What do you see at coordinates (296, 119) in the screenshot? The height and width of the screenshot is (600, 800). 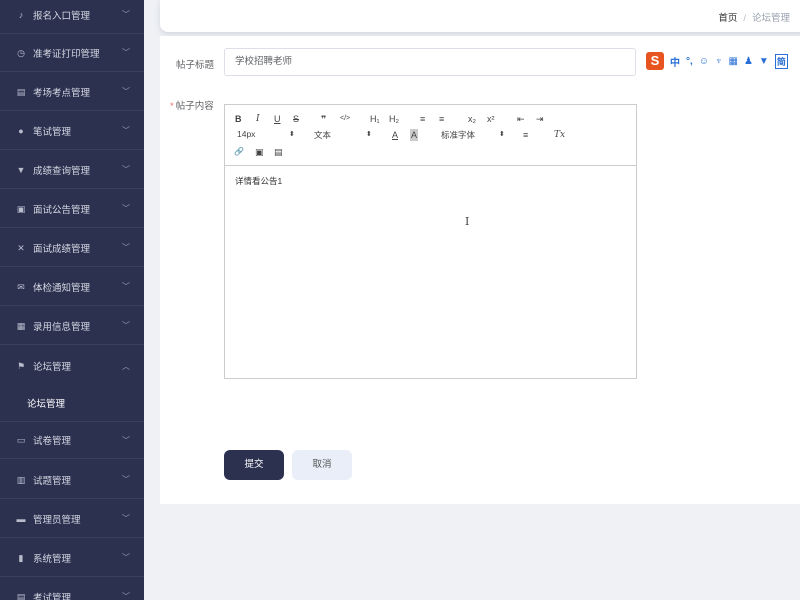 I see `strike-icon: S` at bounding box center [296, 119].